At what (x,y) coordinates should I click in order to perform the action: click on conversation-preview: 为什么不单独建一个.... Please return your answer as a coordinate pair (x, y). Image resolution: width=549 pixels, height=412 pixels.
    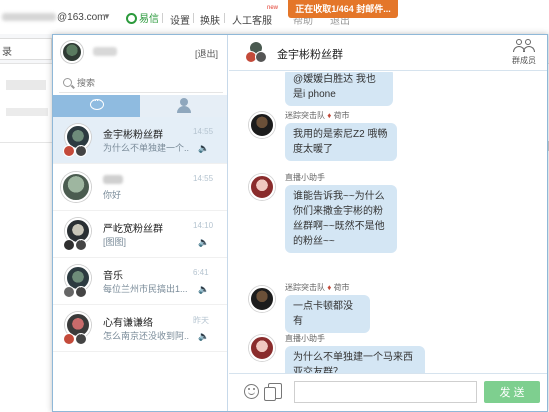
    Looking at the image, I should click on (146, 148).